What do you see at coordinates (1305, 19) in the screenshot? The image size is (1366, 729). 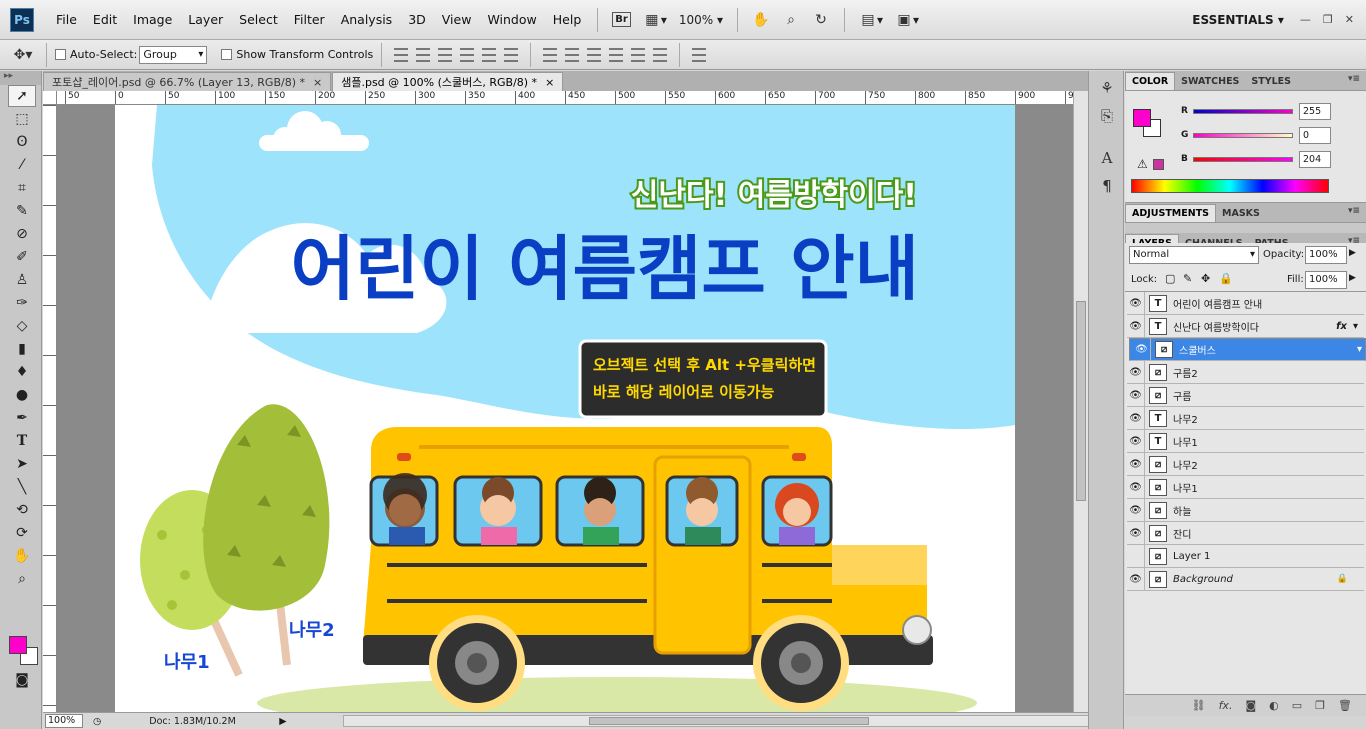 I see `minimize-button: —` at bounding box center [1305, 19].